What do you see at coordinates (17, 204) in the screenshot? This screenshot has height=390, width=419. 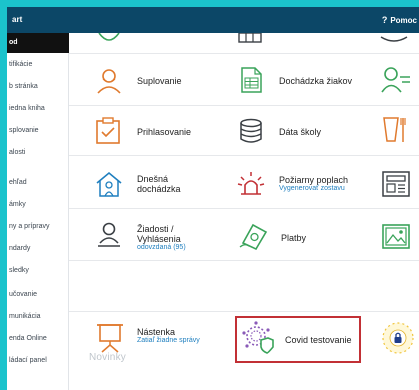 I see `sidebar-item-label: ámky` at bounding box center [17, 204].